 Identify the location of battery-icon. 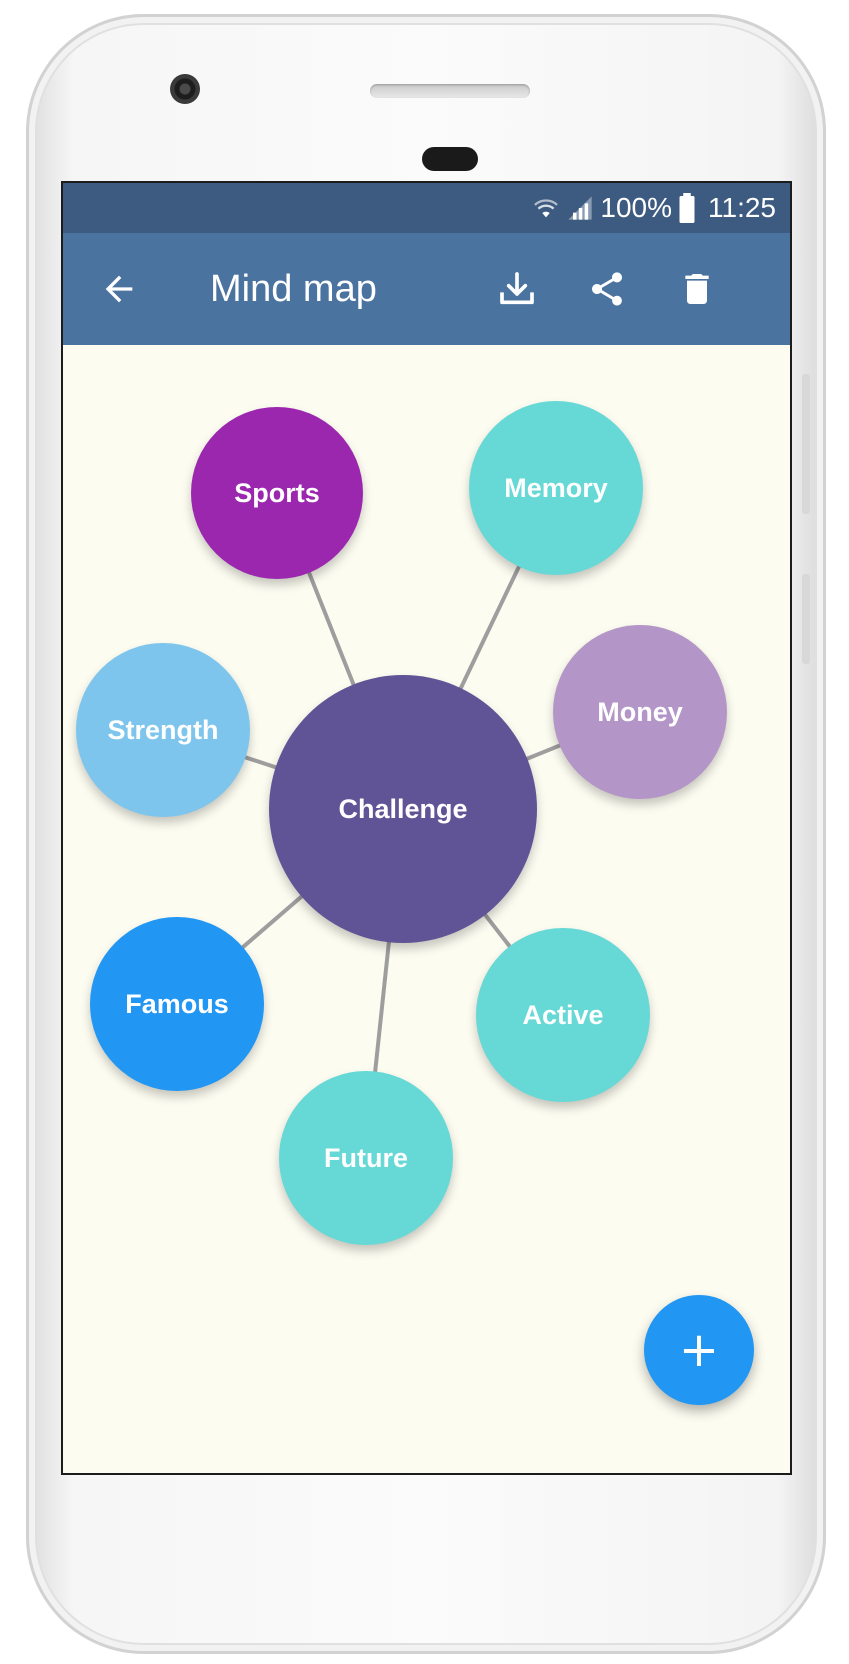
(687, 208).